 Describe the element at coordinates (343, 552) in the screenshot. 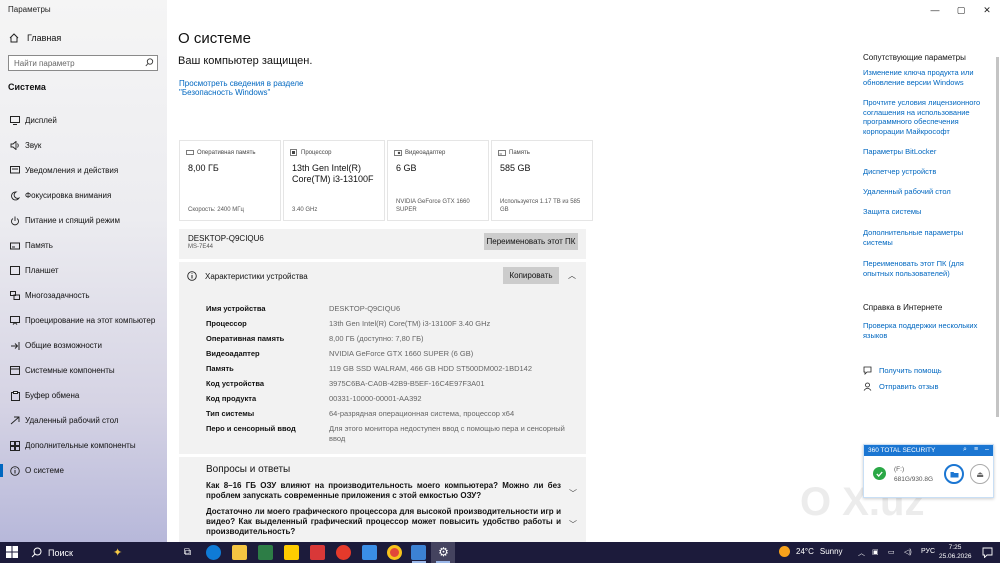

I see `yandex-browser-icon` at that location.